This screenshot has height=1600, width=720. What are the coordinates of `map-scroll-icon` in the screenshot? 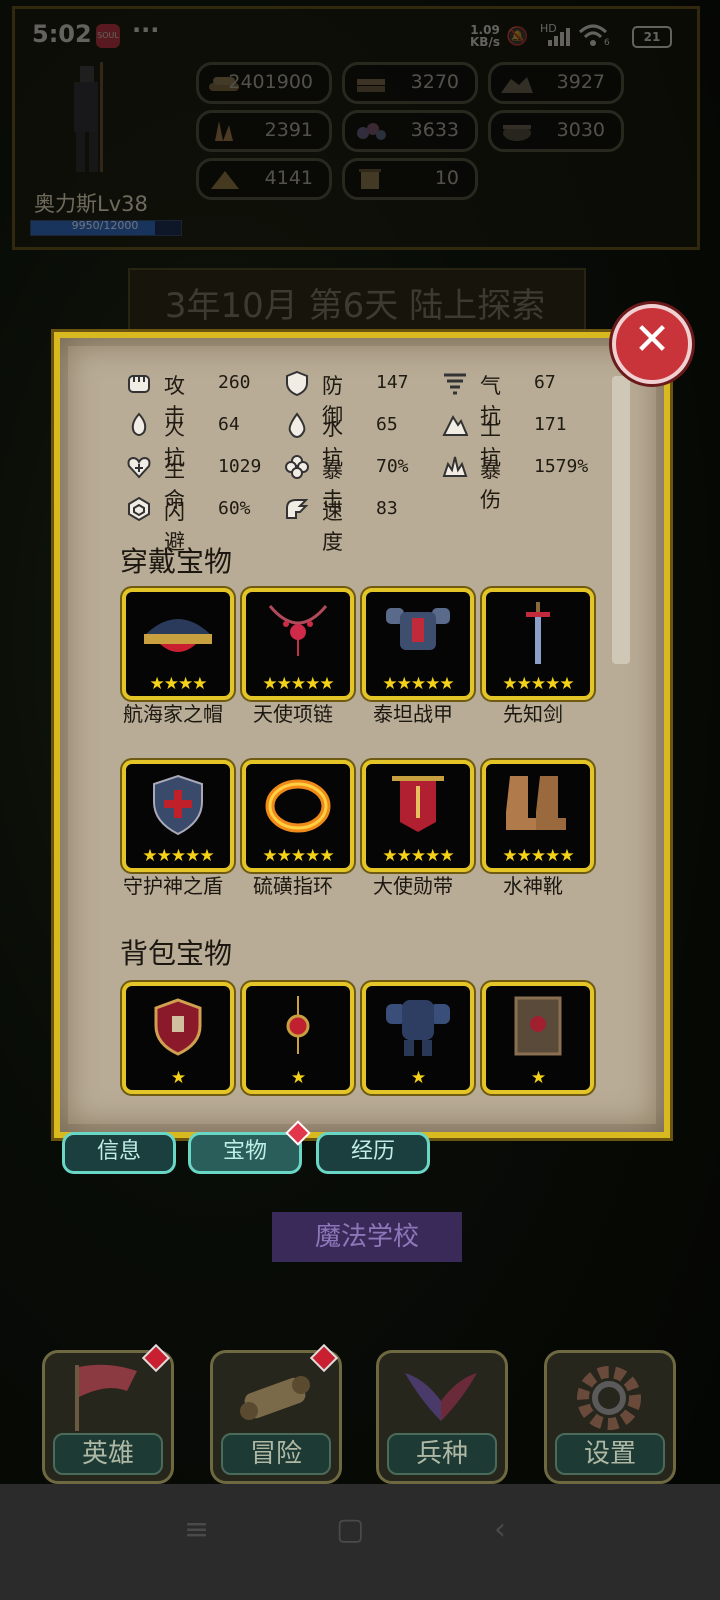 It's located at (275, 1398).